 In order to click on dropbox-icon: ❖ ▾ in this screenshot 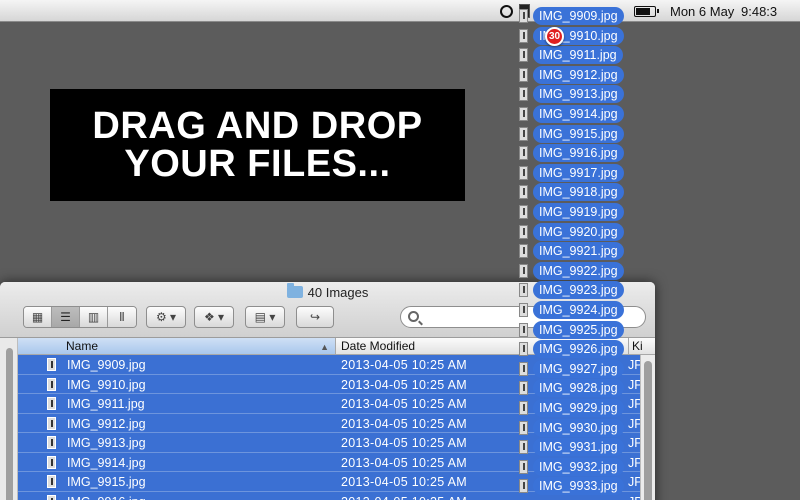, I will do `click(214, 317)`.